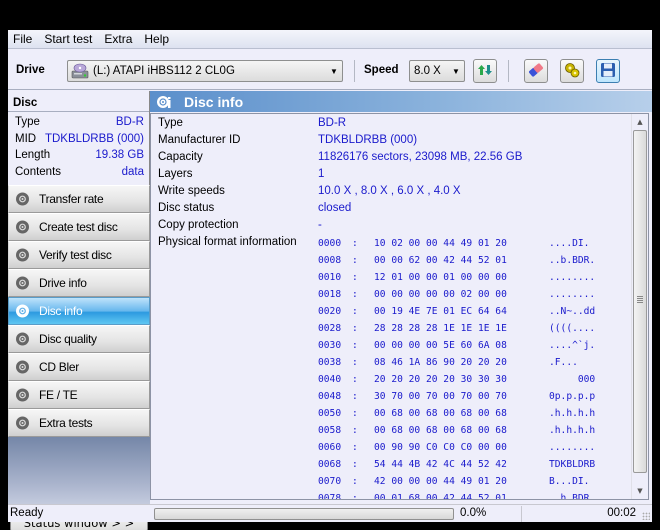  I want to click on menu-start-test: Start test, so click(68, 39).